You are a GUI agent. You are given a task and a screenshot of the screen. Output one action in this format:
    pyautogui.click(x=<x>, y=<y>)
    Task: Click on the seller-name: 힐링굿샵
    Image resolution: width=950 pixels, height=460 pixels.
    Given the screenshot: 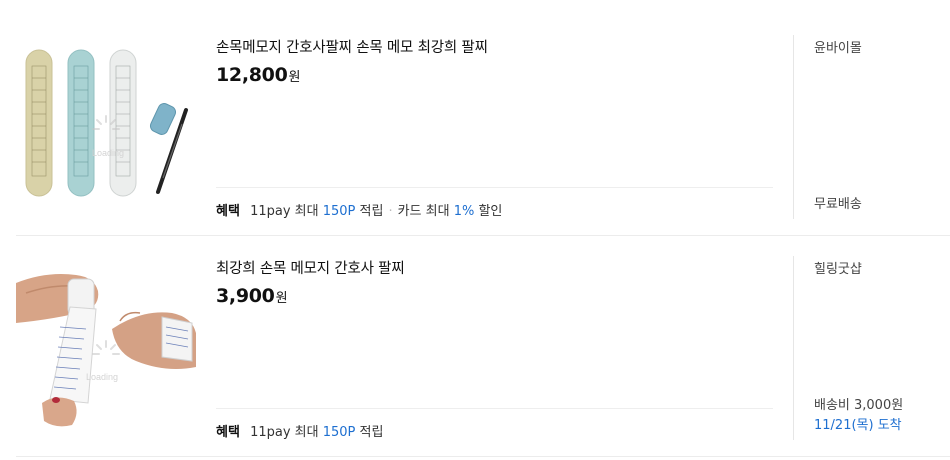 What is the action you would take?
    pyautogui.click(x=838, y=267)
    